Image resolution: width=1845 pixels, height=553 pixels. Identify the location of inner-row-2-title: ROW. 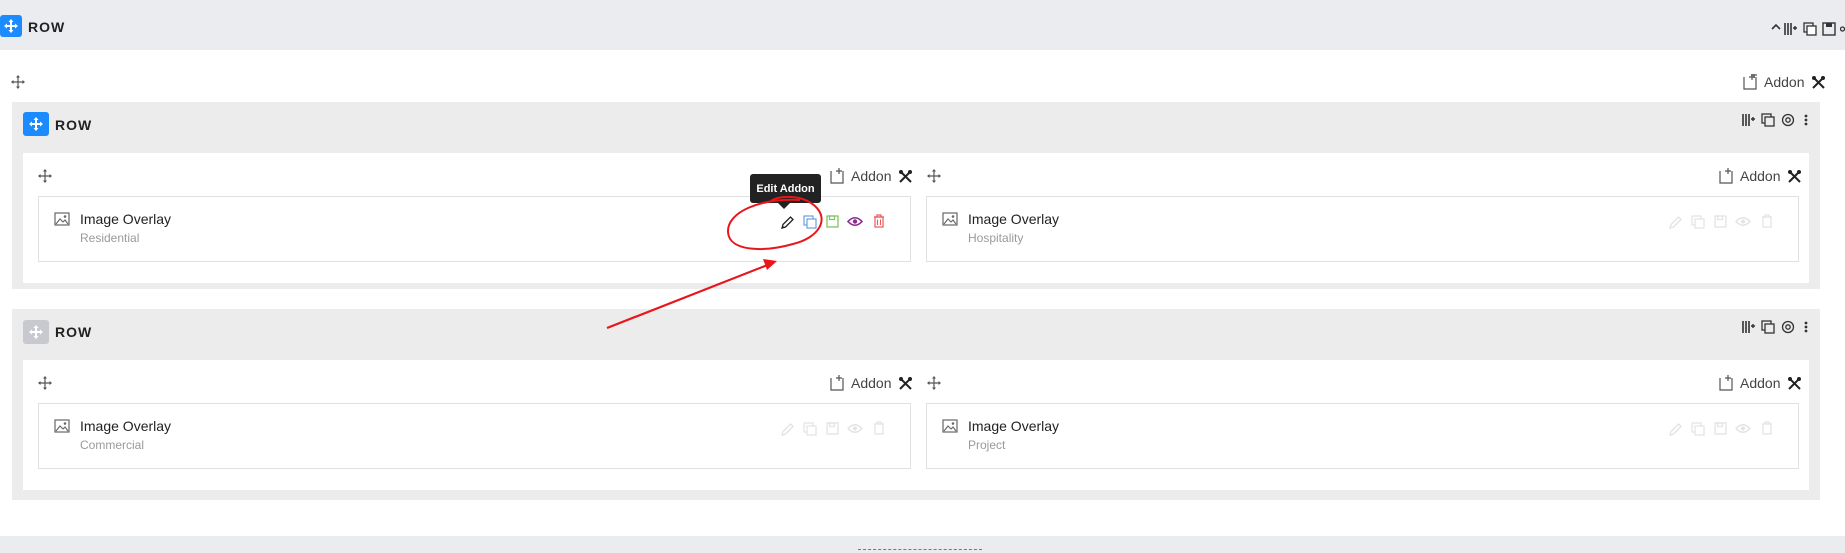
(74, 332).